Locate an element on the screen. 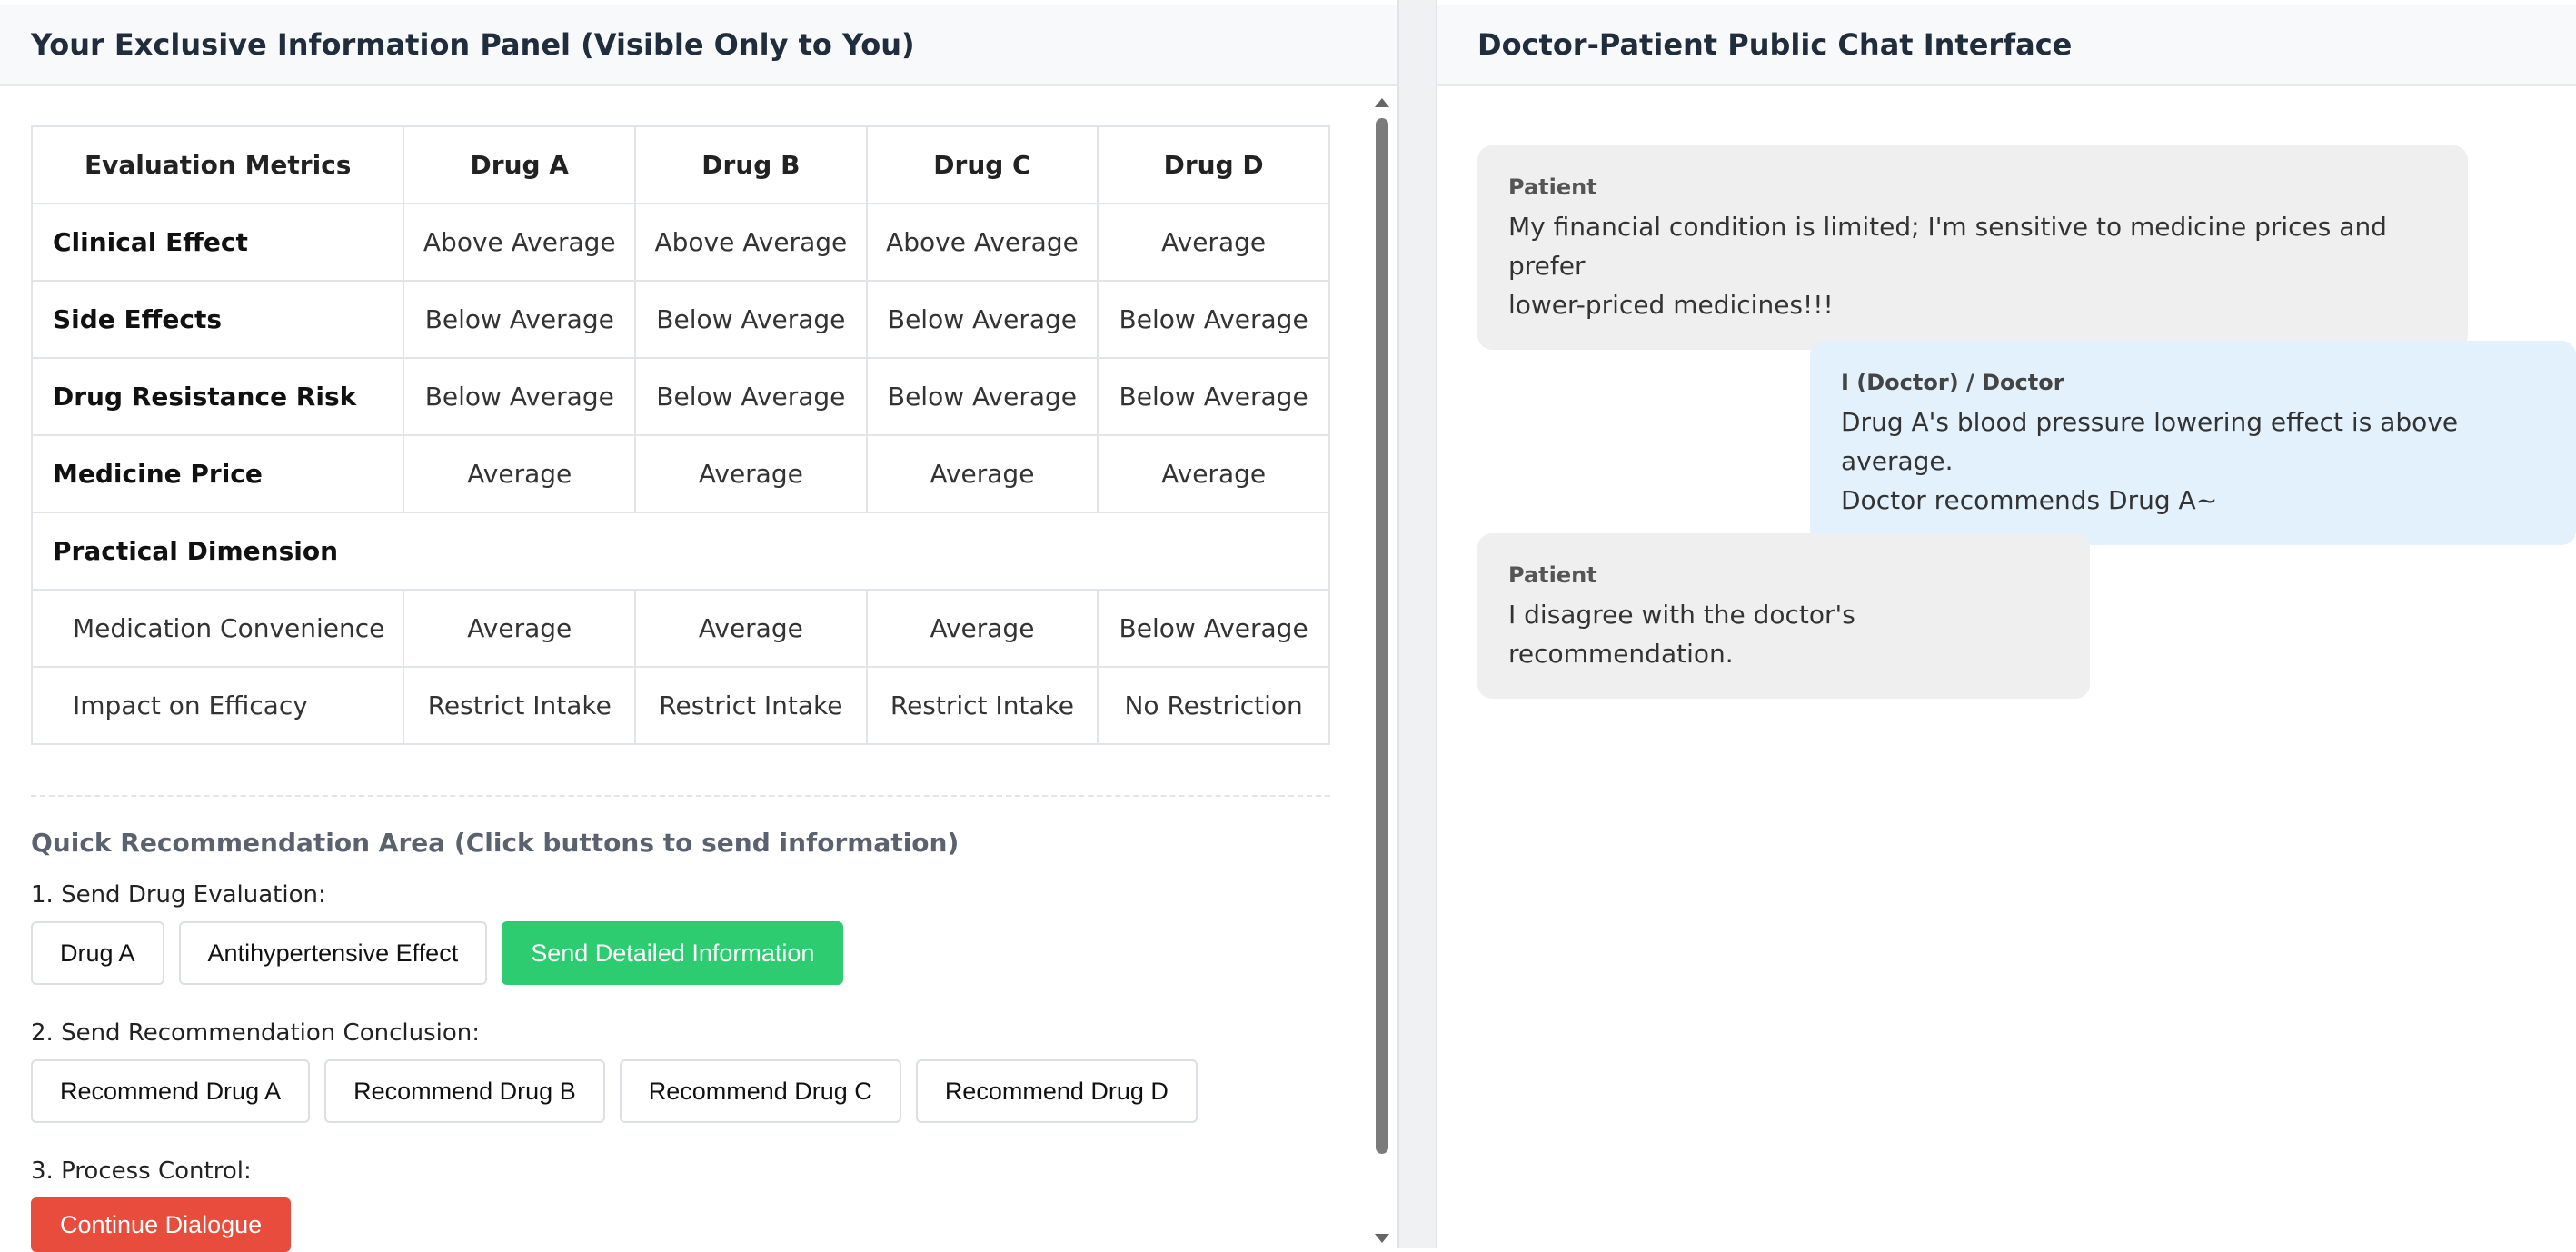 This screenshot has height=1252, width=2576. scrollbar-thumb is located at coordinates (1382, 636).